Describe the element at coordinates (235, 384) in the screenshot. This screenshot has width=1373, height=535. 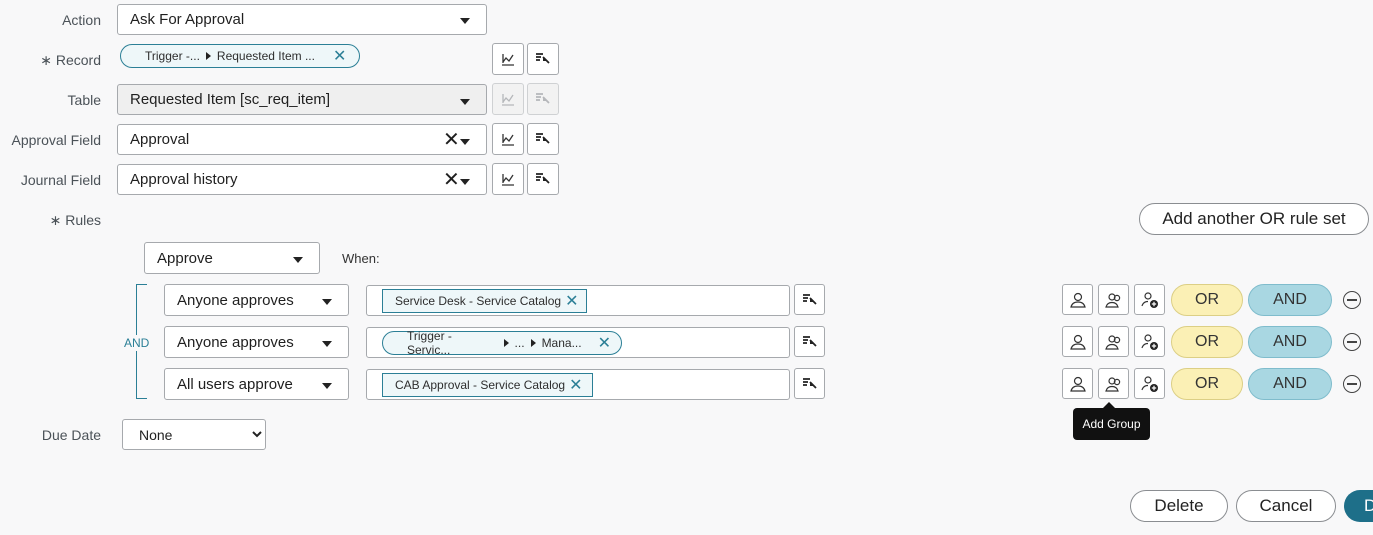
I see `rule-condition-value: All users approve` at that location.